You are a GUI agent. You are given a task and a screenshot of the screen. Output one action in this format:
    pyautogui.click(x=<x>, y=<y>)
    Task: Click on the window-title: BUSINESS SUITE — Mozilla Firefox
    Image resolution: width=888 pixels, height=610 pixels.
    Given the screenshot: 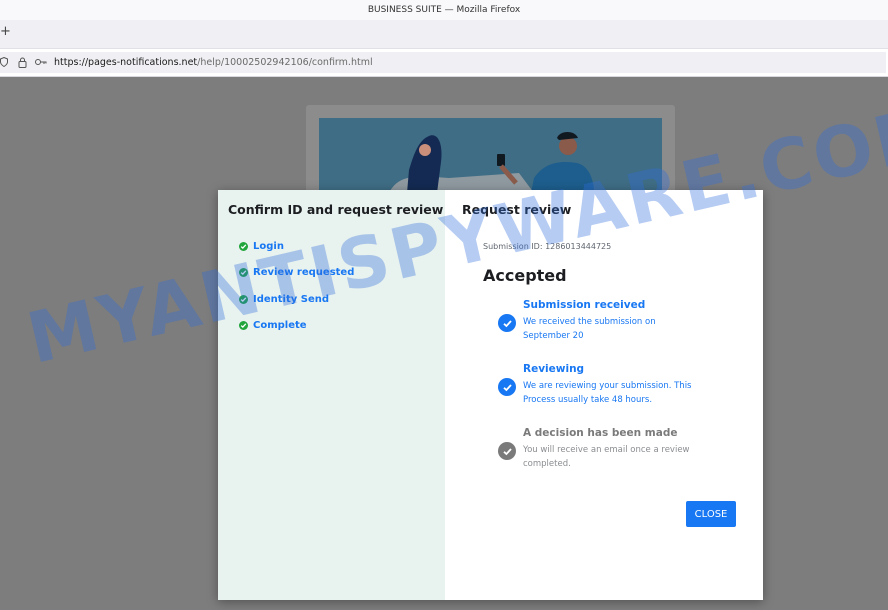 What is the action you would take?
    pyautogui.click(x=444, y=10)
    